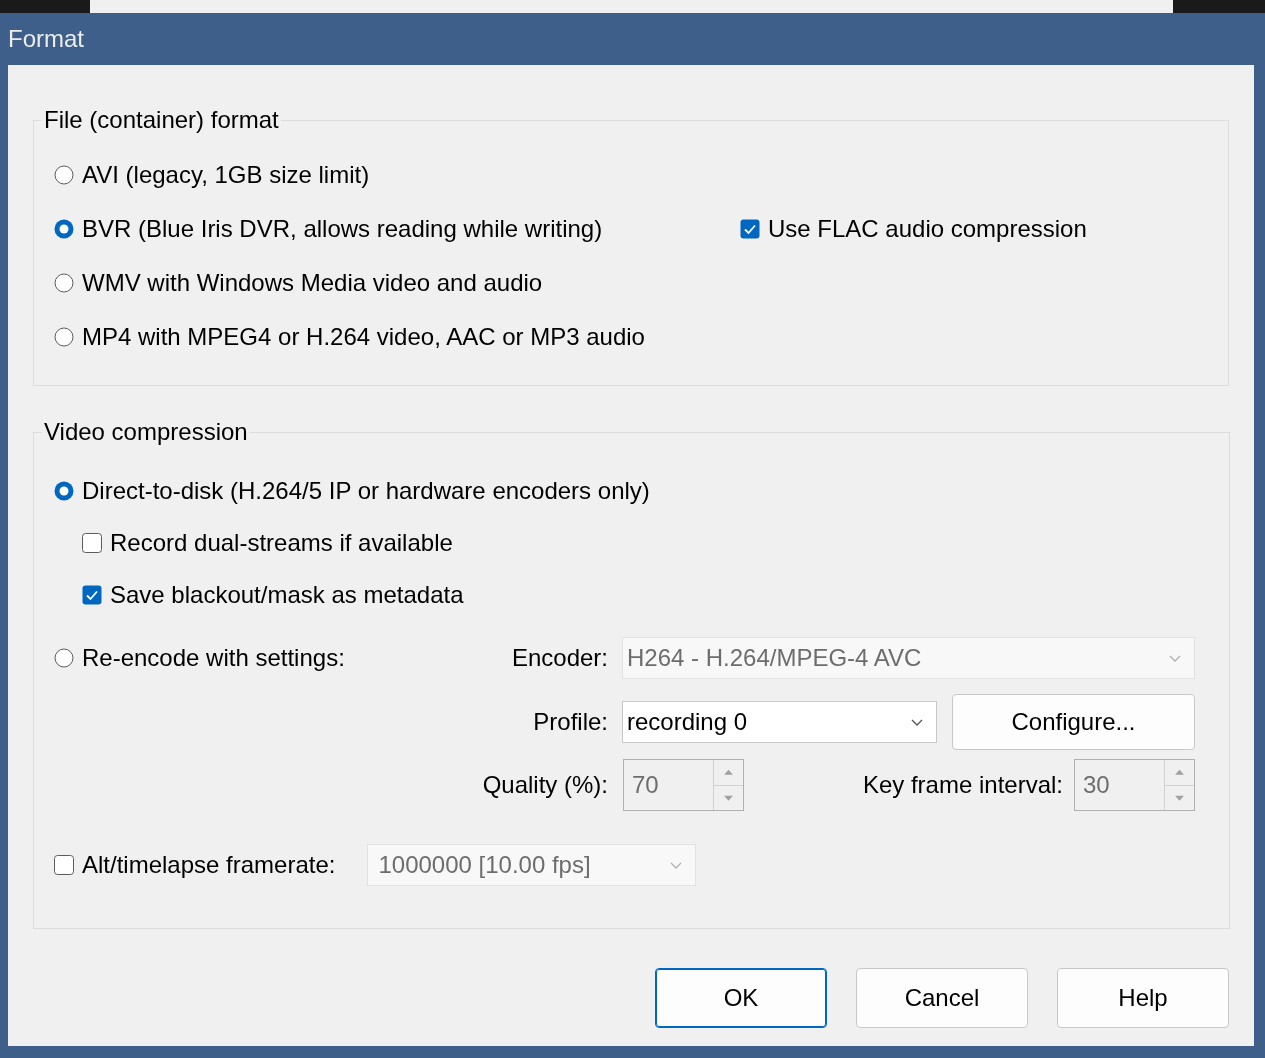 This screenshot has height=1058, width=1265. What do you see at coordinates (46, 39) in the screenshot?
I see `window-title: Format` at bounding box center [46, 39].